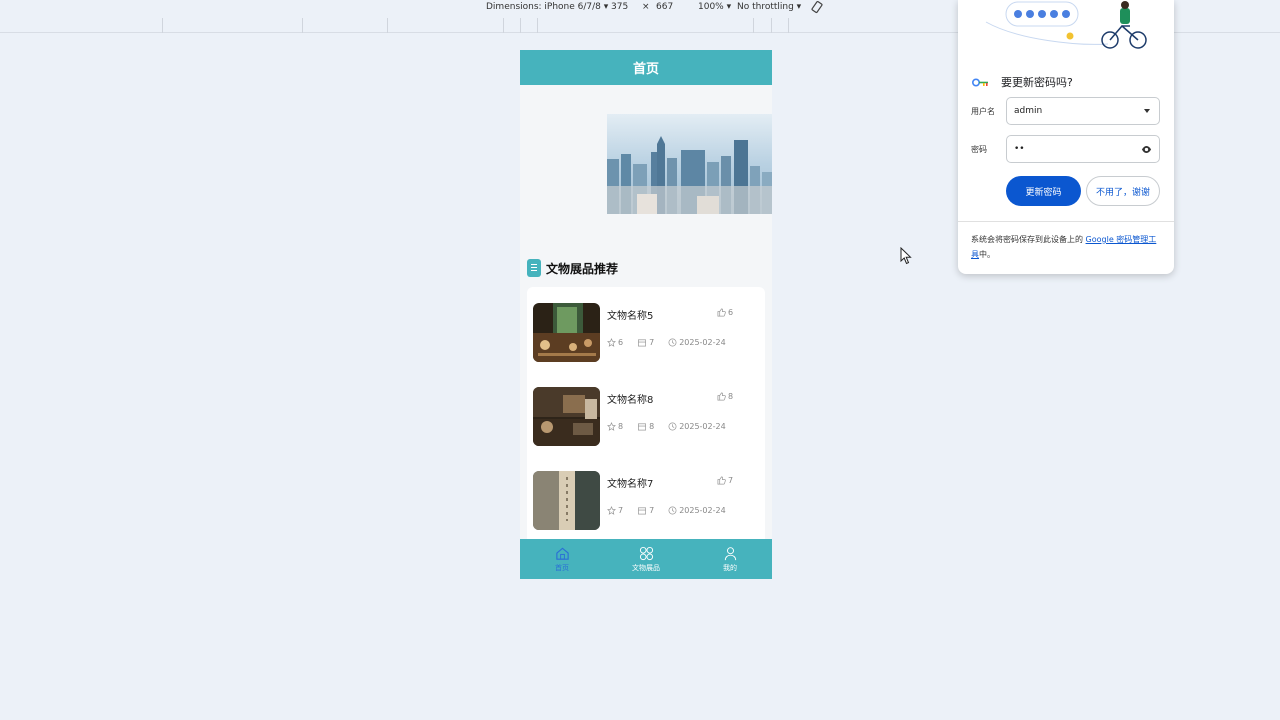 The width and height of the screenshot is (1280, 720). I want to click on section-heading: 文物展品推荐, so click(572, 268).